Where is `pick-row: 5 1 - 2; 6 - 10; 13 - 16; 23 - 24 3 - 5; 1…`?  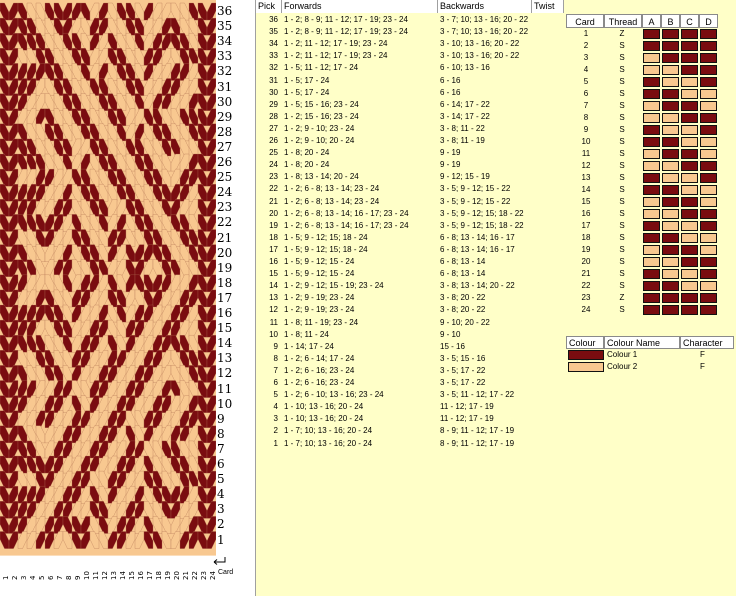
pick-row: 5 1 - 2; 6 - 10; 13 - 16; 23 - 24 3 - 5; 1… is located at coordinates (410, 395).